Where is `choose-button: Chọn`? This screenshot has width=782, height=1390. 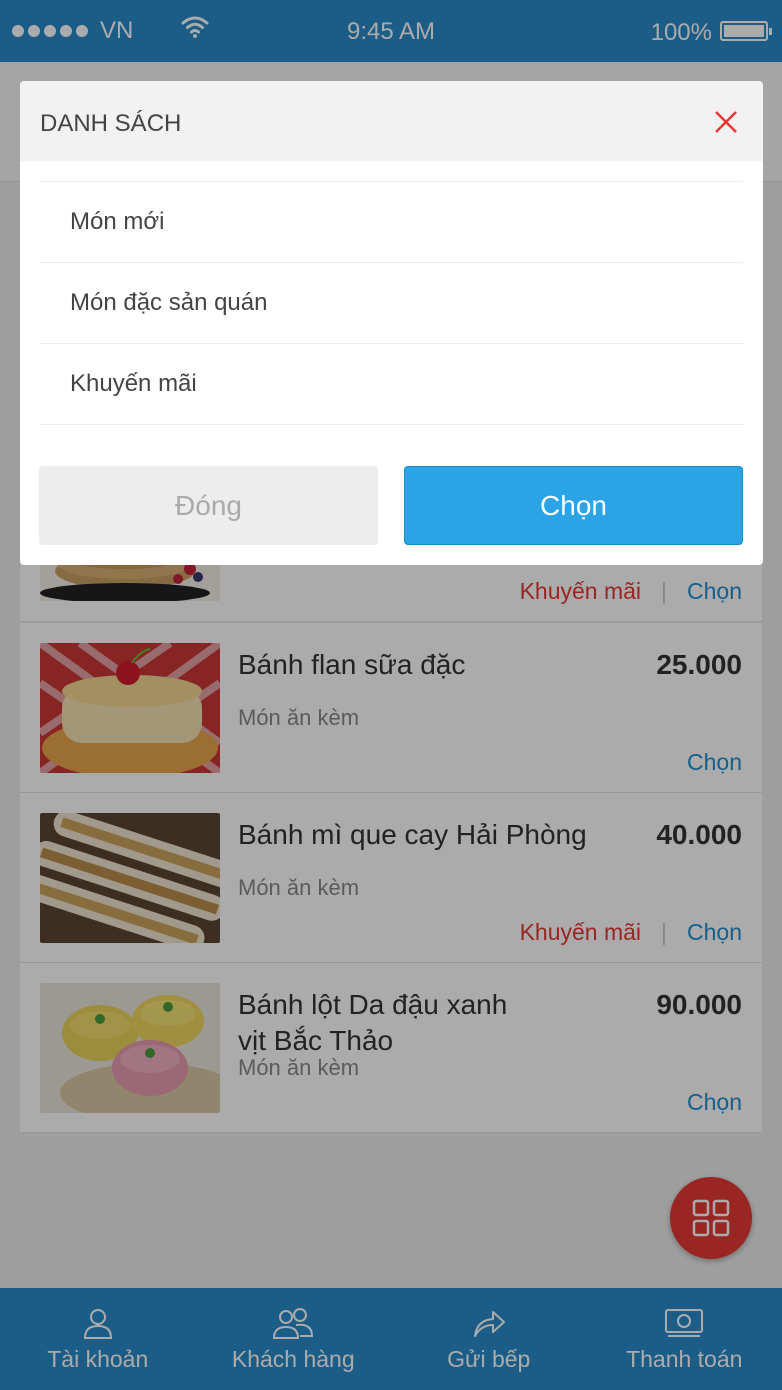 choose-button: Chọn is located at coordinates (573, 505).